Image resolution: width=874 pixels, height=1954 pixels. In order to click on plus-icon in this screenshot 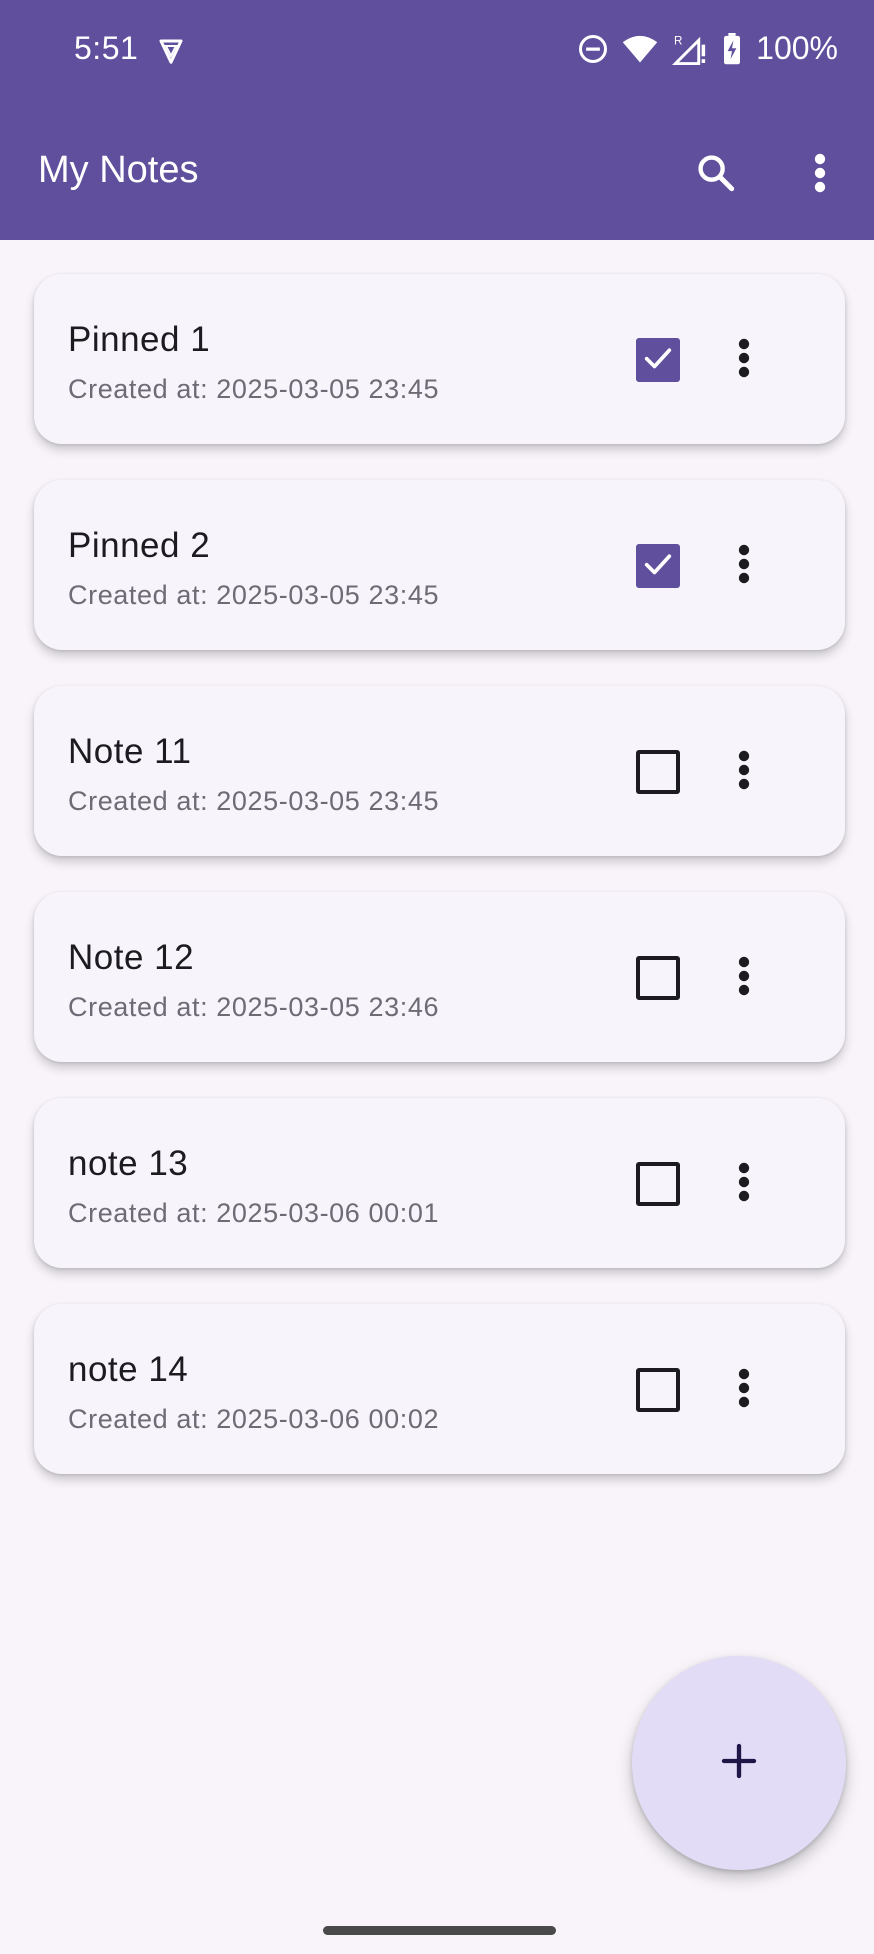, I will do `click(739, 1763)`.